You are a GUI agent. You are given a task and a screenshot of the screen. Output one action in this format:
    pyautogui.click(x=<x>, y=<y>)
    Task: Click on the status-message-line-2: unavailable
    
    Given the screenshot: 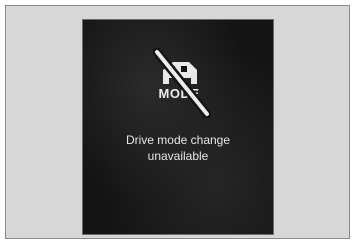 What is the action you would take?
    pyautogui.click(x=178, y=156)
    